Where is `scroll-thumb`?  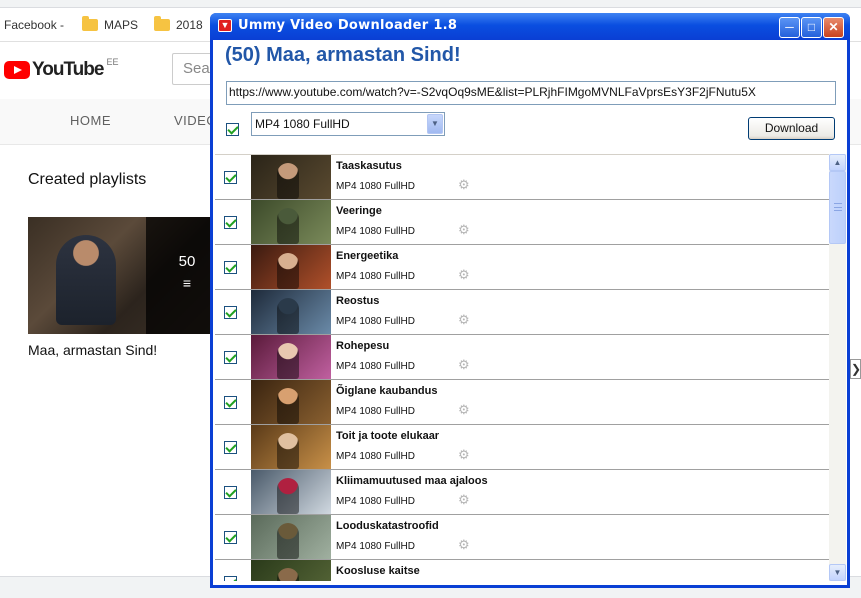
scroll-thumb is located at coordinates (837, 207).